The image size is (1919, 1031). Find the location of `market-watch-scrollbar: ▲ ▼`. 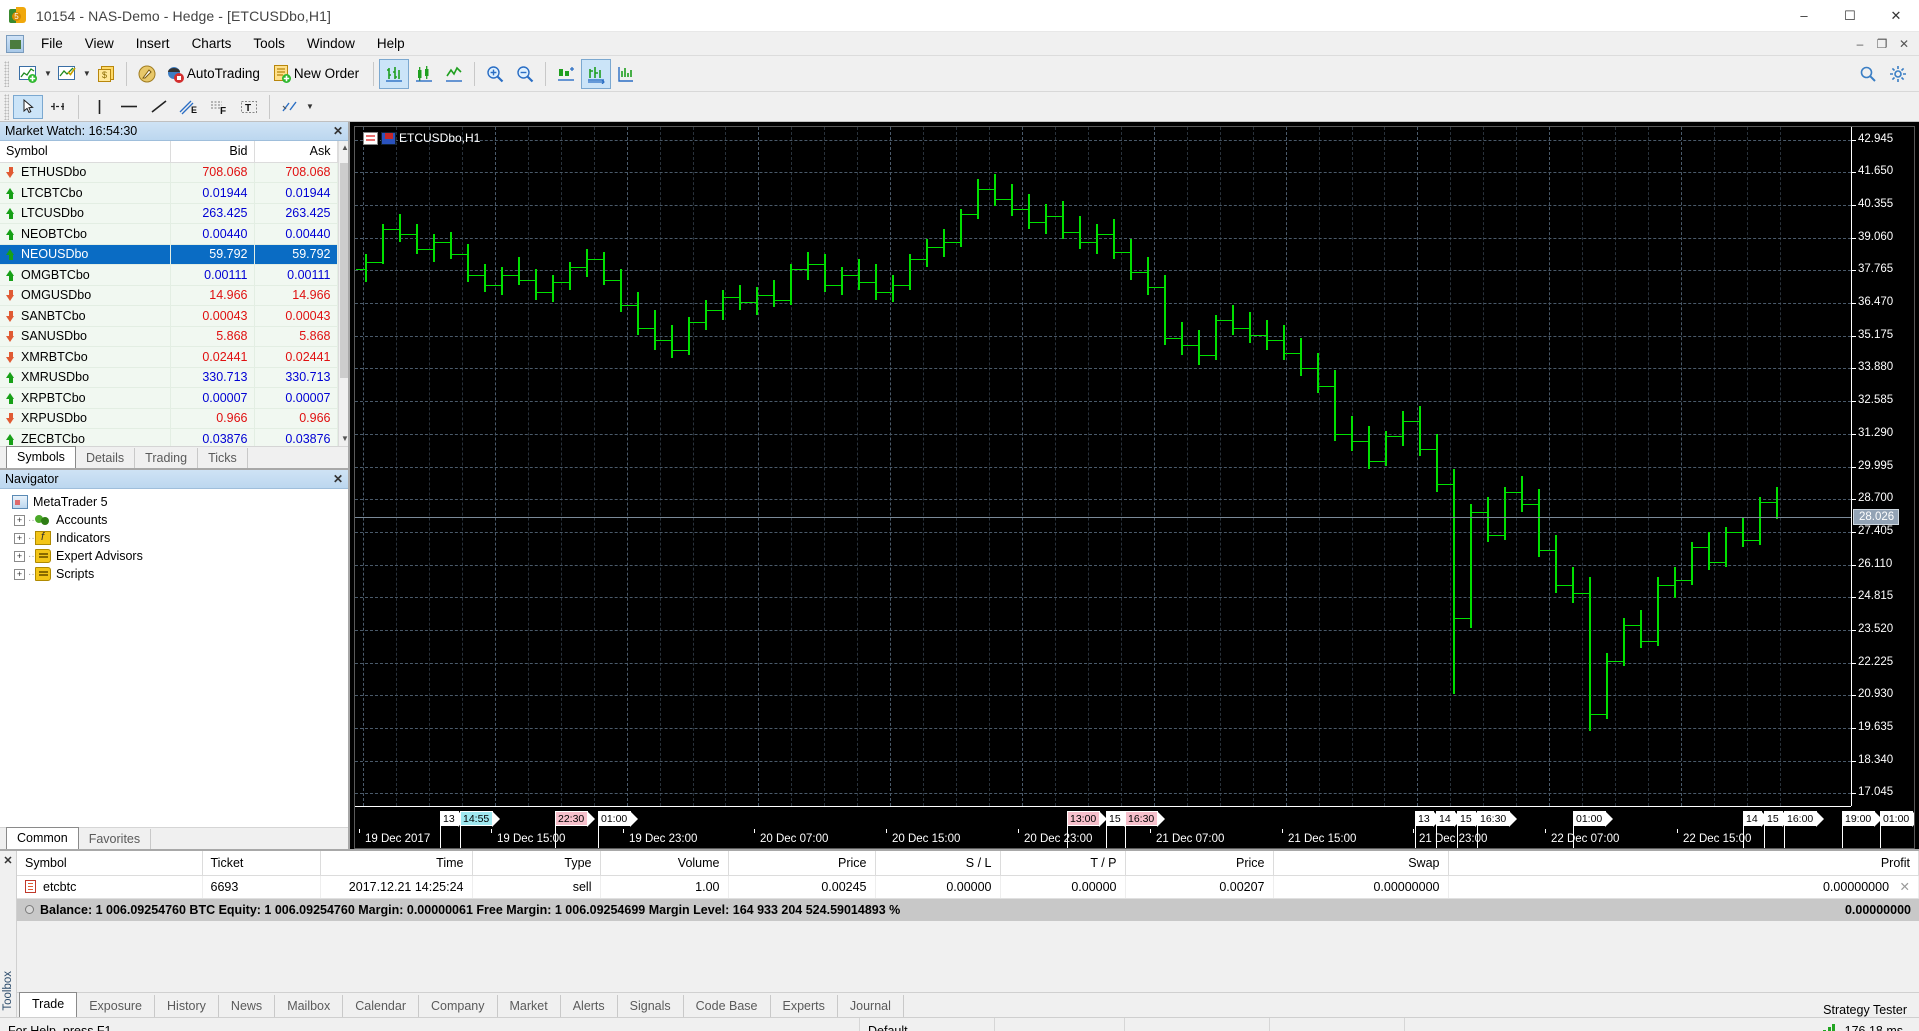

market-watch-scrollbar: ▲ ▼ is located at coordinates (342, 293).